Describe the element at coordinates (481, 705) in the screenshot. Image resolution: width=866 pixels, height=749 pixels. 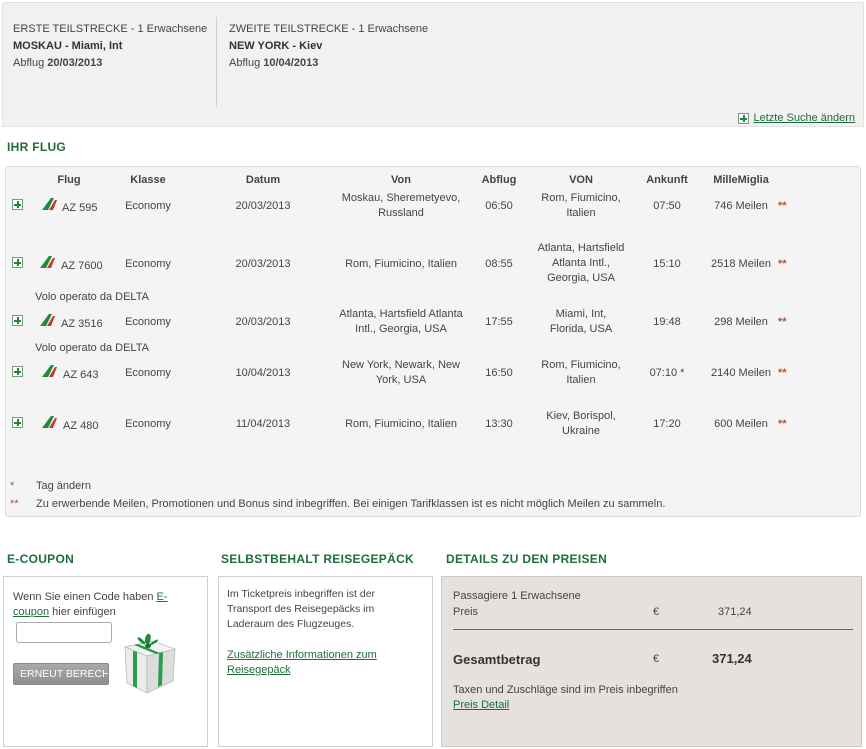
I see `price-detail-link: Preis Detail` at that location.